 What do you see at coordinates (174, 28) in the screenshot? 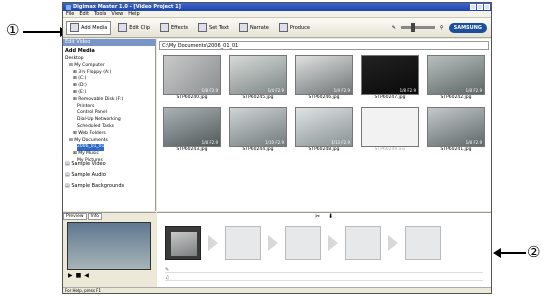
I see `effects-button: Effects` at bounding box center [174, 28].